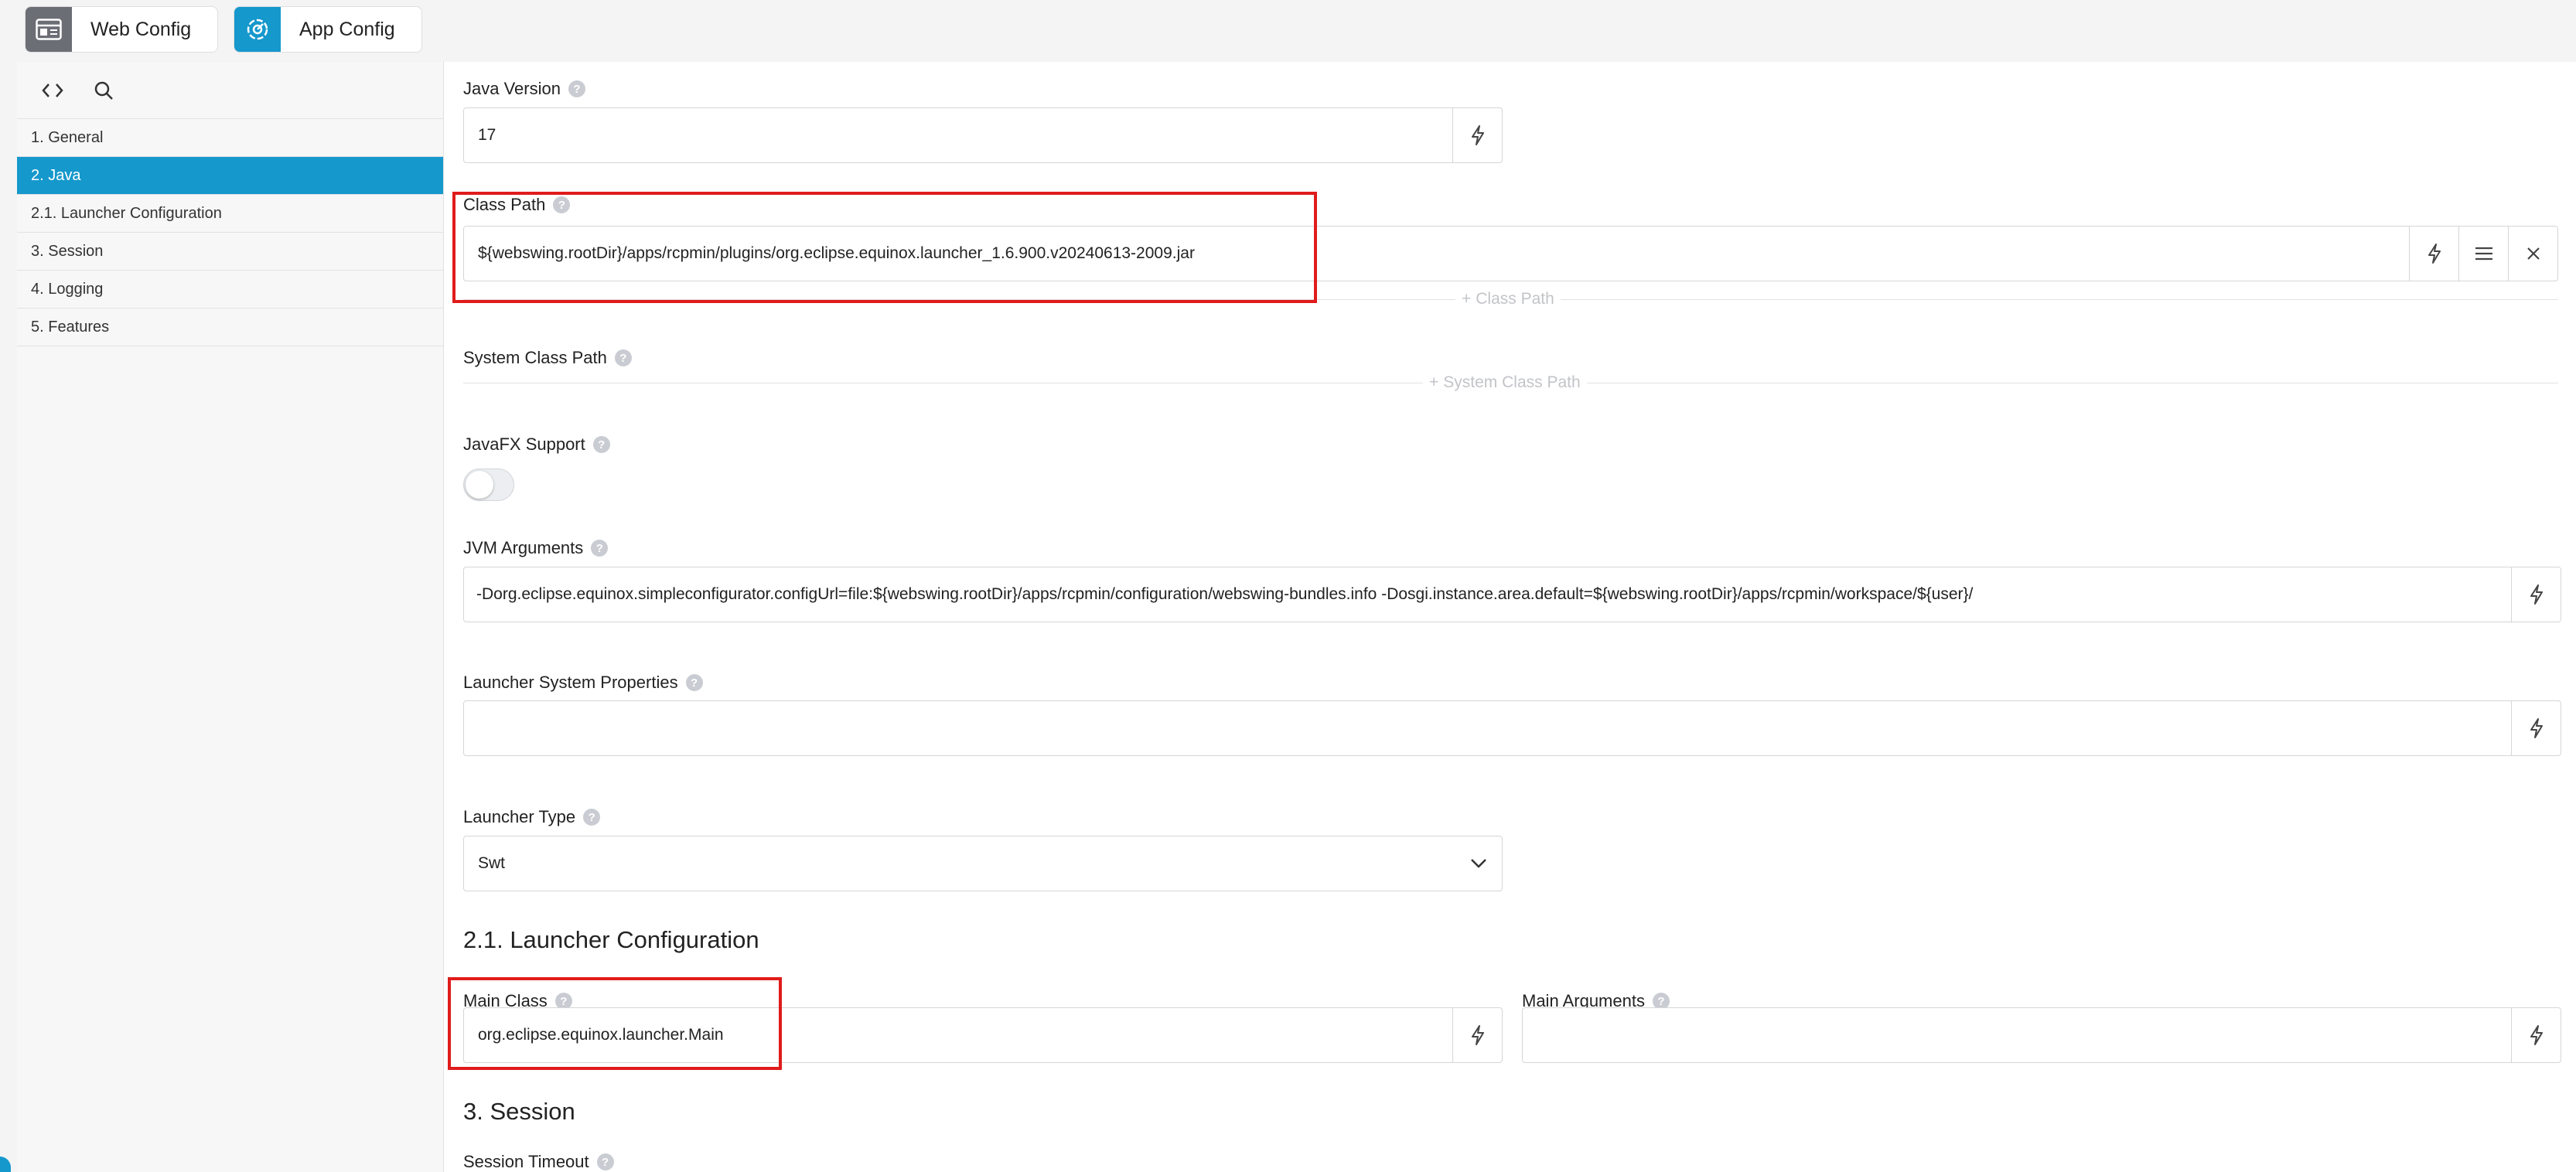 The image size is (2576, 1172). I want to click on tab-web-config: Web Config, so click(122, 29).